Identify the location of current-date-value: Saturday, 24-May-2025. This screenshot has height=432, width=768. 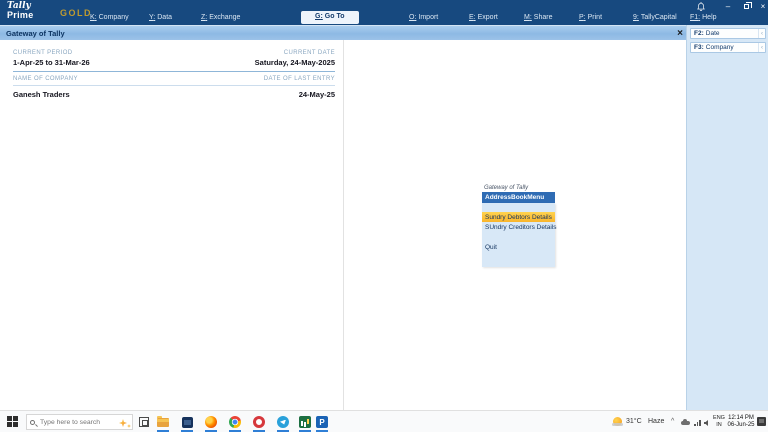
(295, 62).